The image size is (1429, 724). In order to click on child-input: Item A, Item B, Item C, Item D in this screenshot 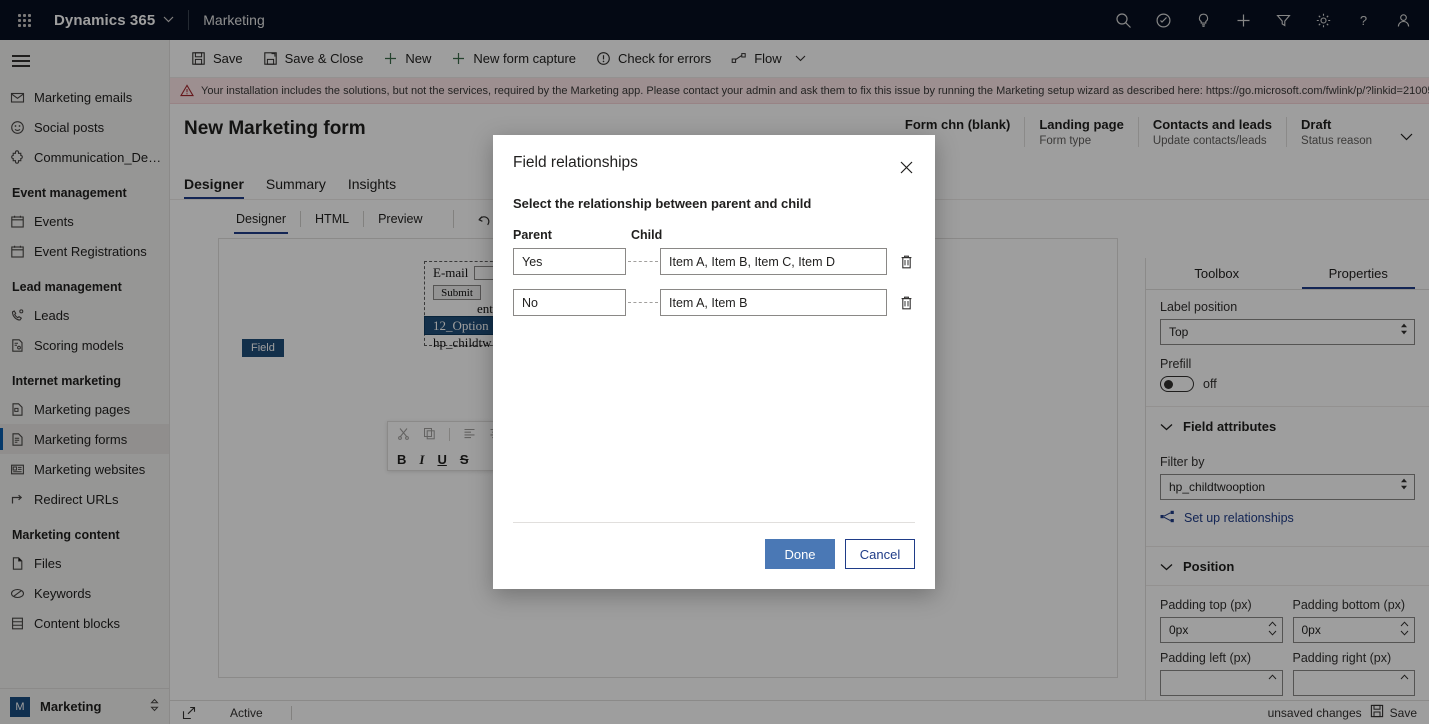, I will do `click(773, 261)`.